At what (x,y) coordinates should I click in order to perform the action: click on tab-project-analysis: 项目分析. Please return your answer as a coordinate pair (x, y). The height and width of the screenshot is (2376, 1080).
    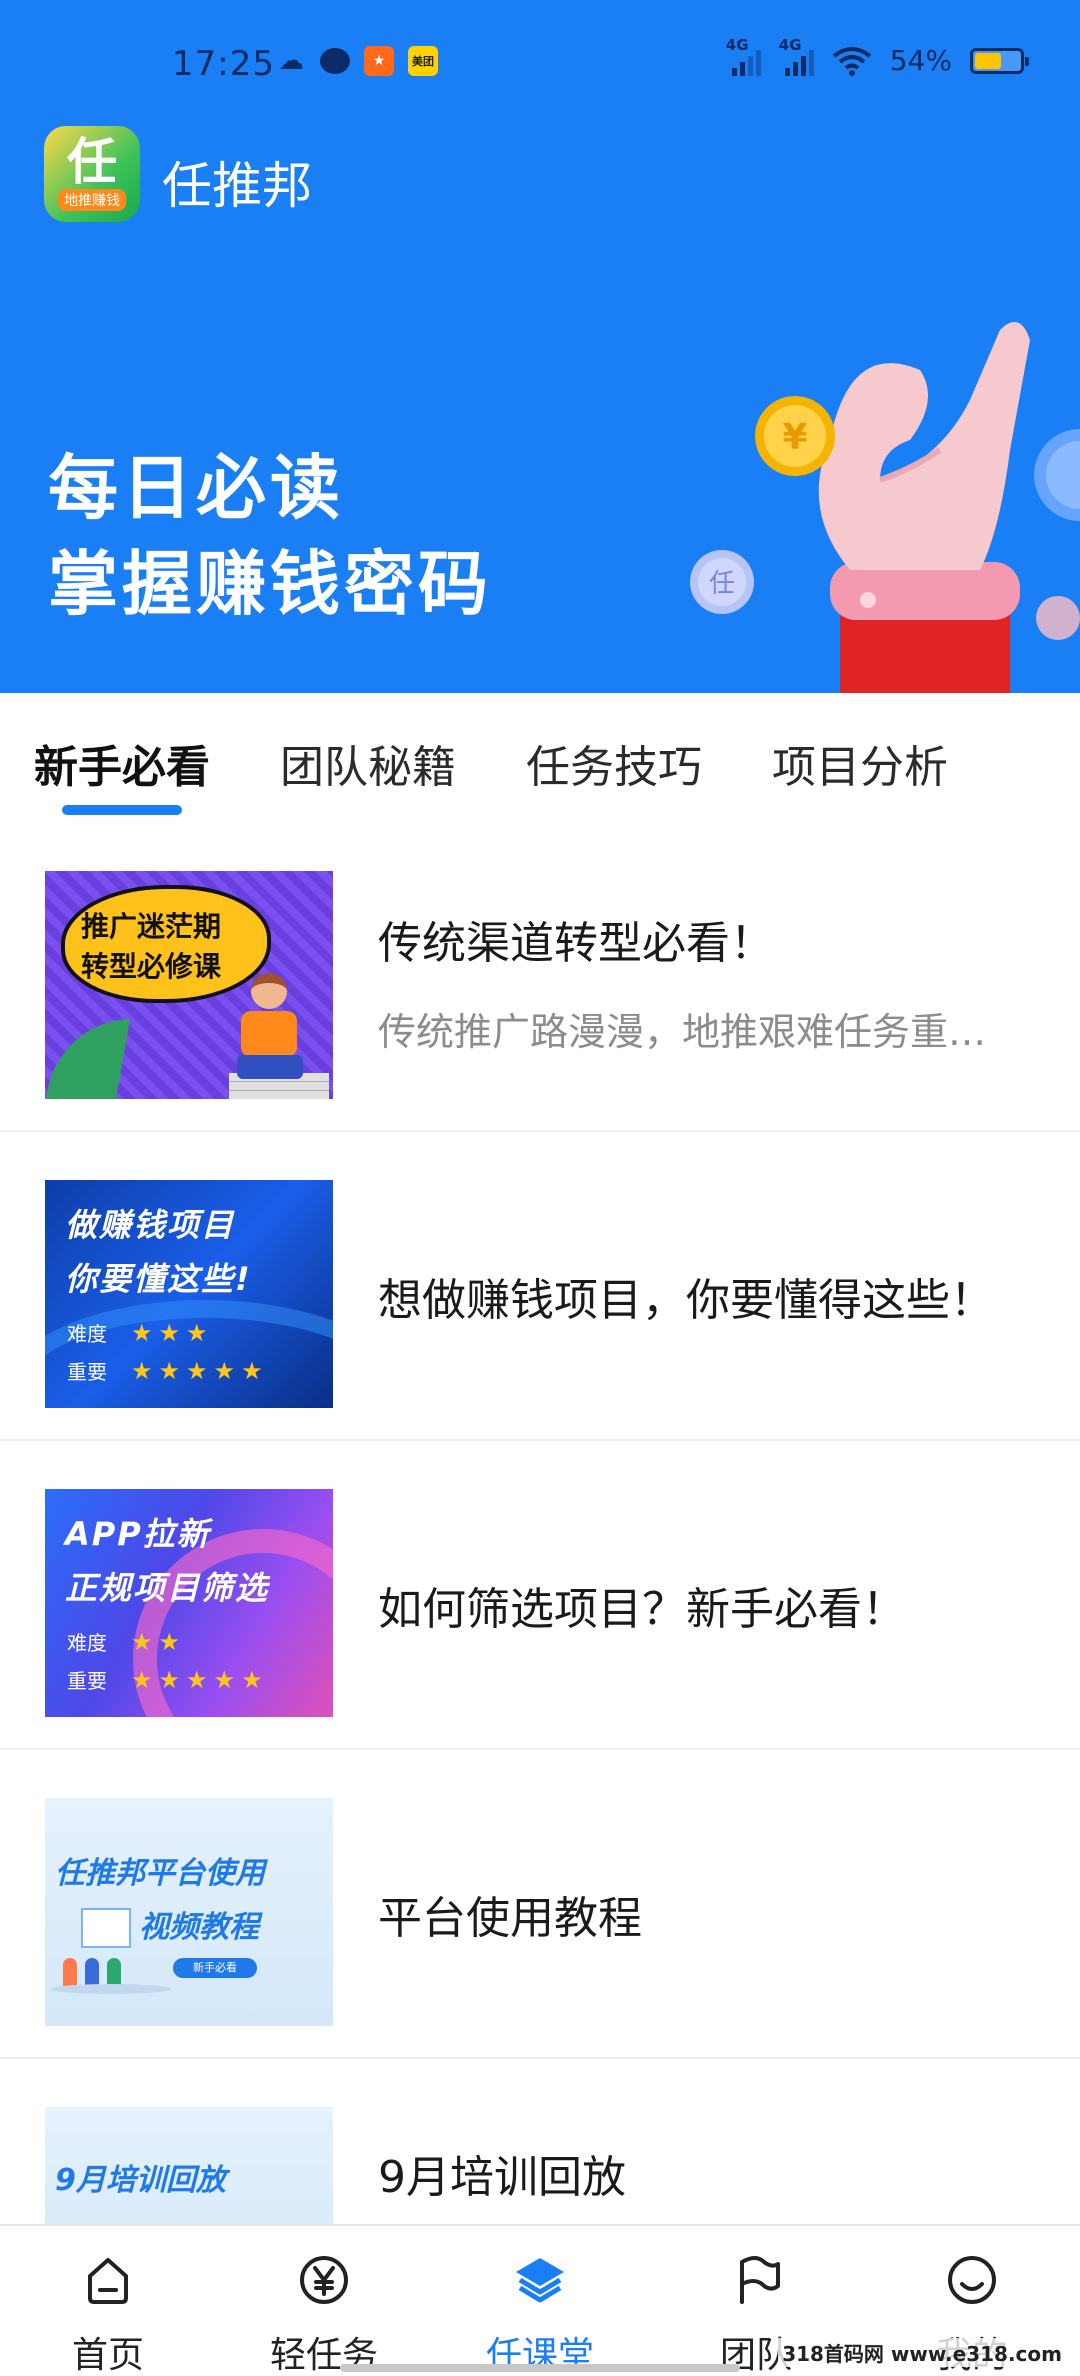
    Looking at the image, I should click on (860, 763).